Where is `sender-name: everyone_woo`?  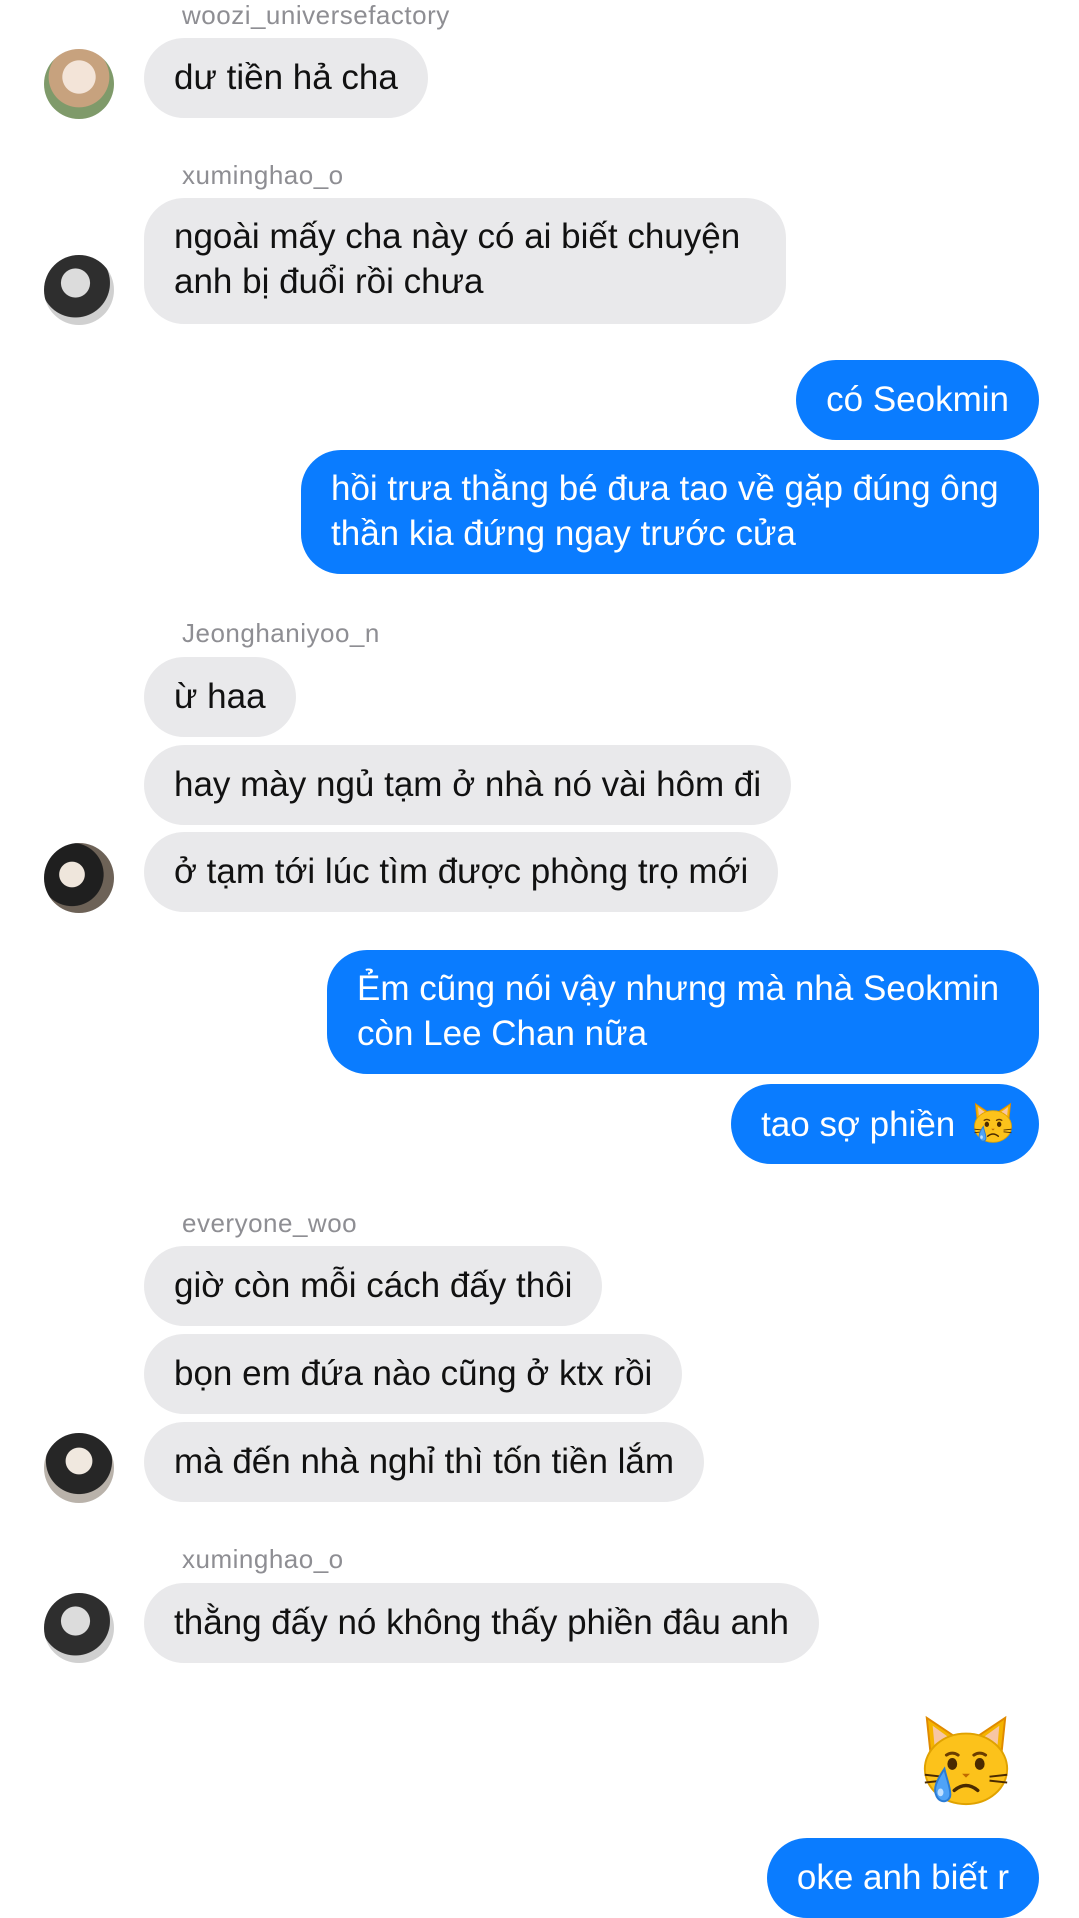
sender-name: everyone_woo is located at coordinates (270, 1223).